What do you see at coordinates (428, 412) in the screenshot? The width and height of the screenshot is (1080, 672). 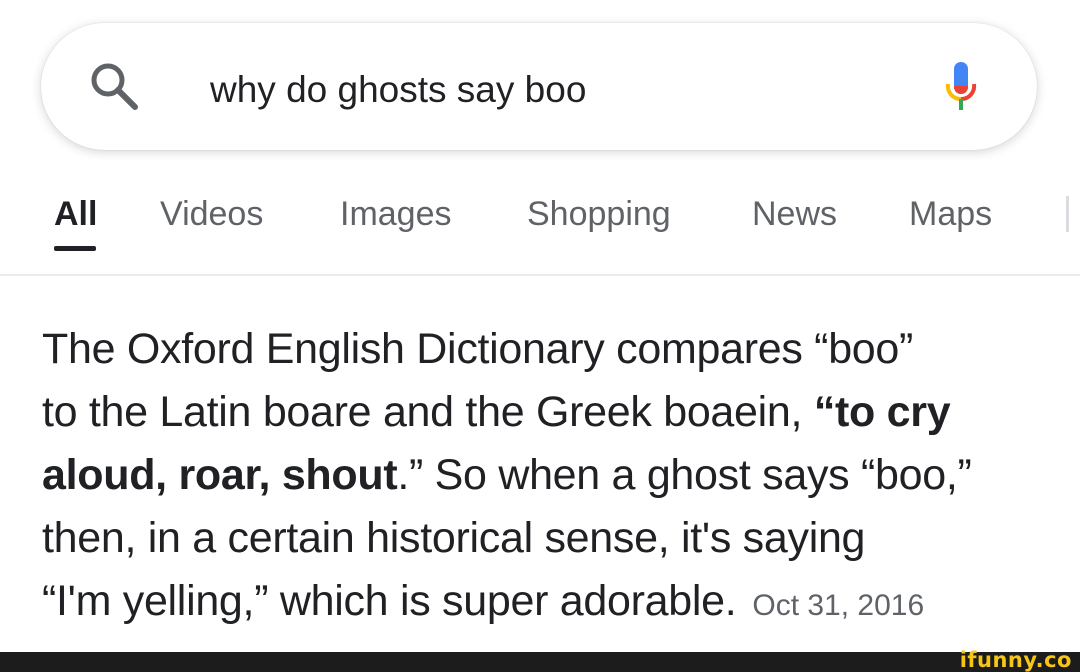 I see `snippet-text: to the Latin boare and the Greek boaein,` at bounding box center [428, 412].